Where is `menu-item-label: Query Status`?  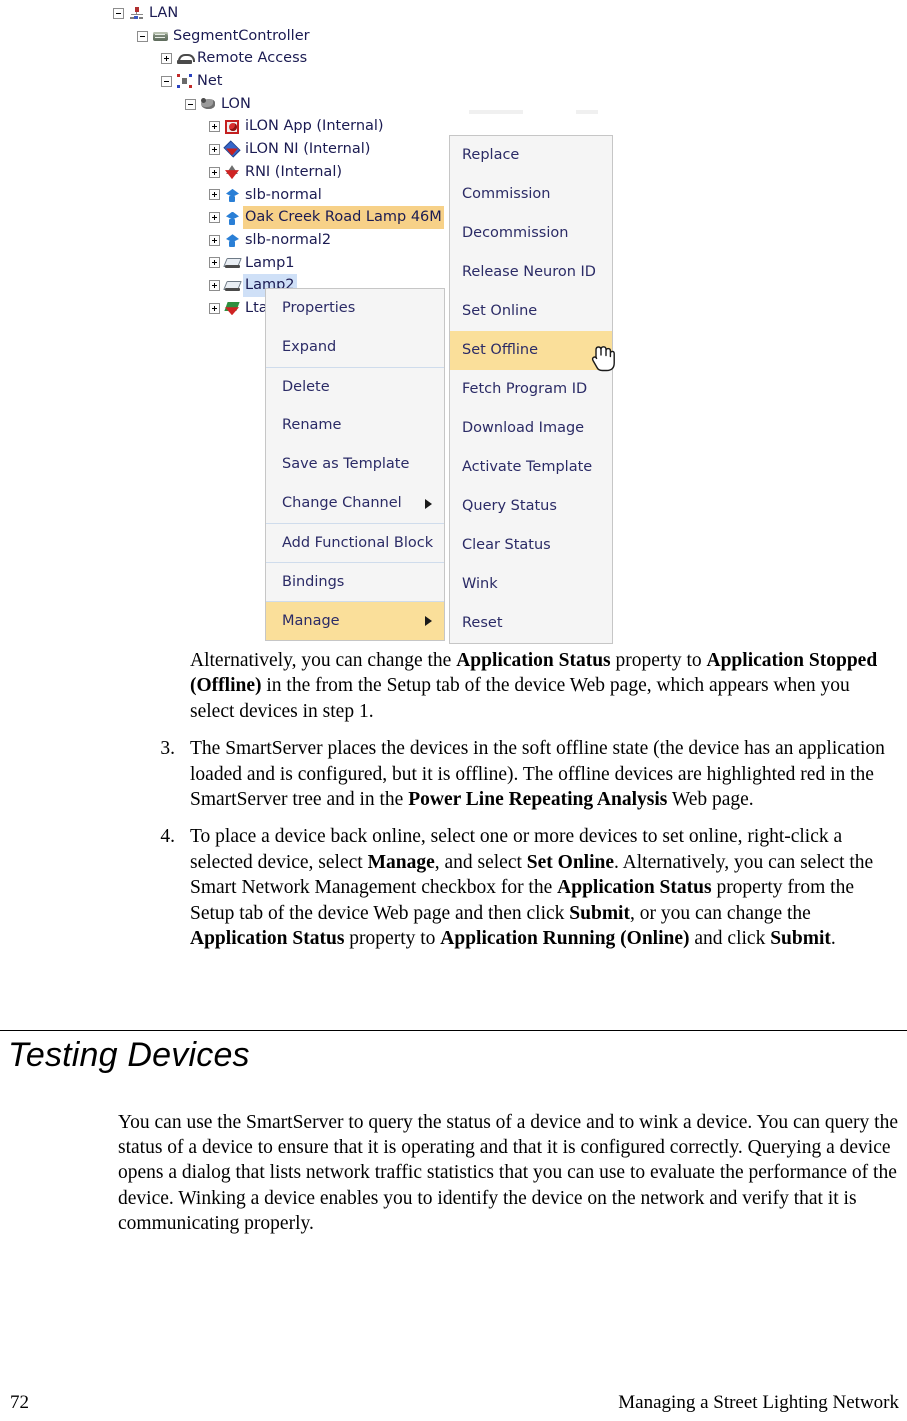 menu-item-label: Query Status is located at coordinates (509, 506).